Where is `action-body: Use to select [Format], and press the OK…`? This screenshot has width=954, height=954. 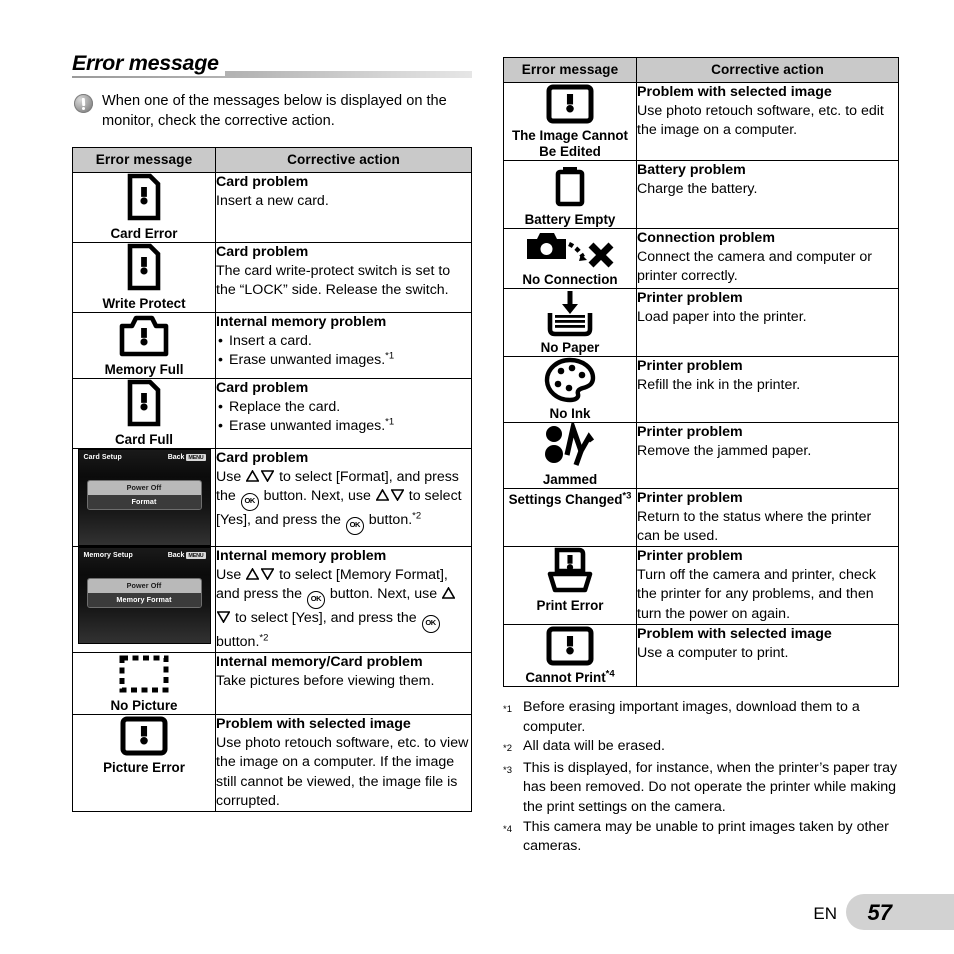
action-body: Use to select [Format], and press the OK… is located at coordinates (343, 501).